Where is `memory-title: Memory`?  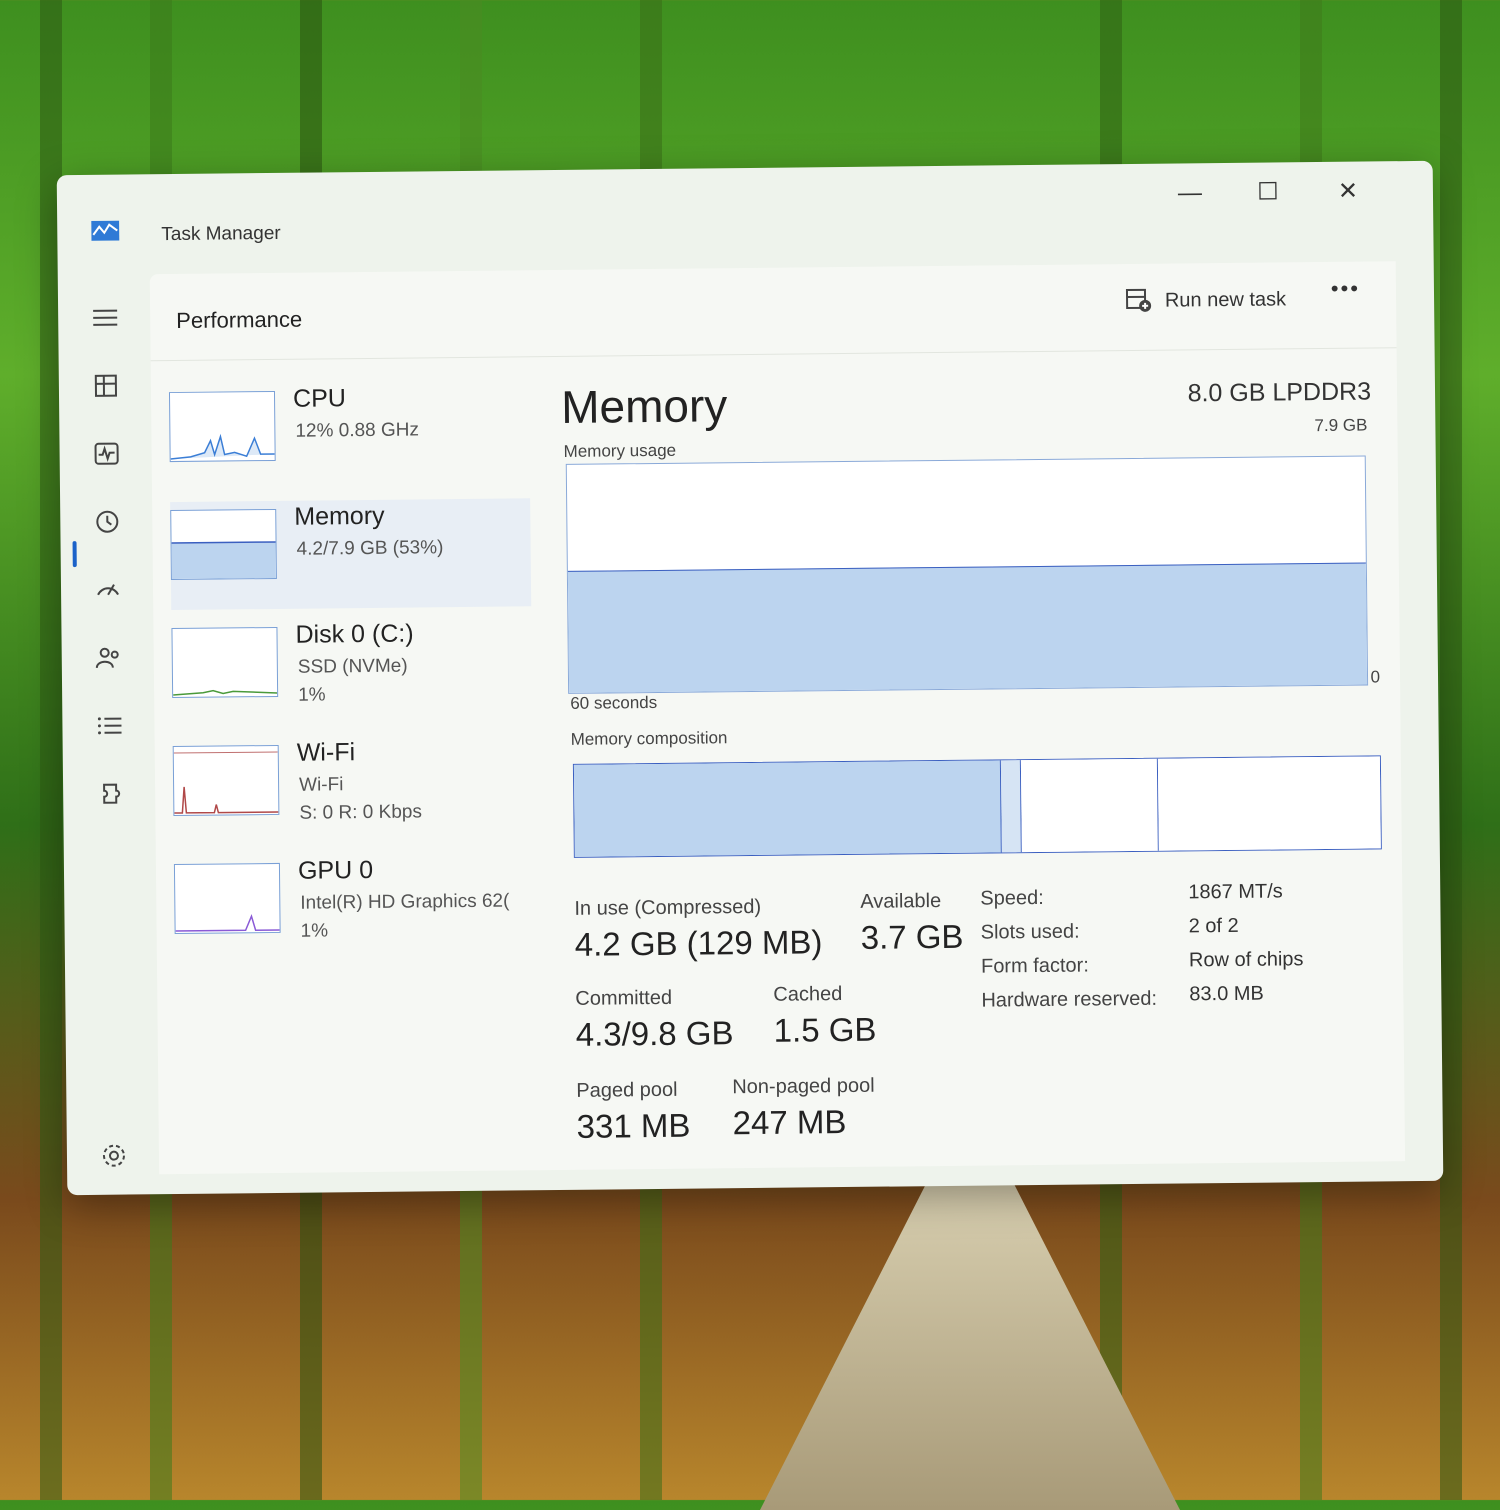 memory-title: Memory is located at coordinates (644, 406).